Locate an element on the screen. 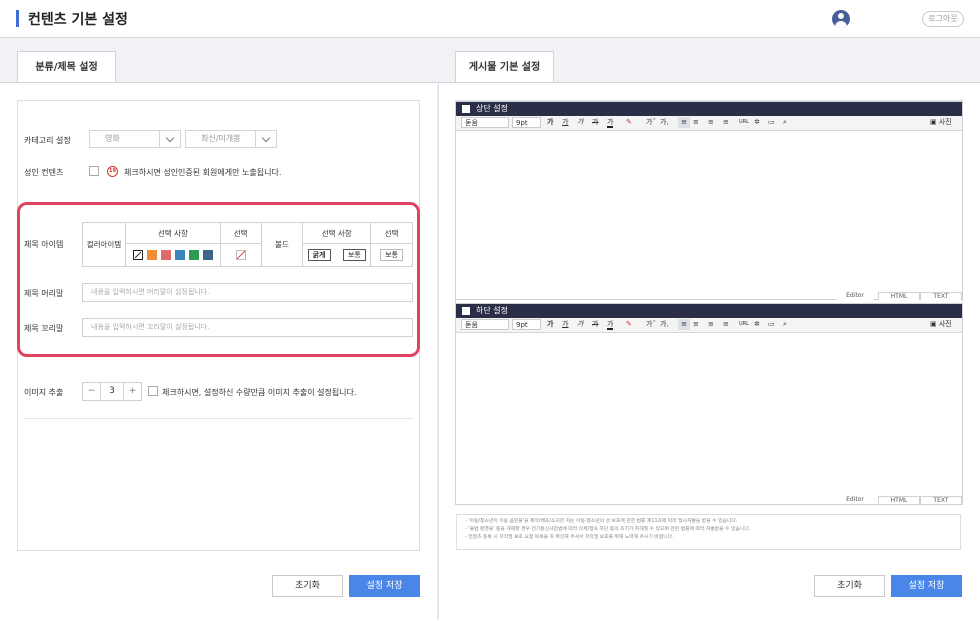 The width and height of the screenshot is (980, 620). plus-button: + is located at coordinates (132, 391).